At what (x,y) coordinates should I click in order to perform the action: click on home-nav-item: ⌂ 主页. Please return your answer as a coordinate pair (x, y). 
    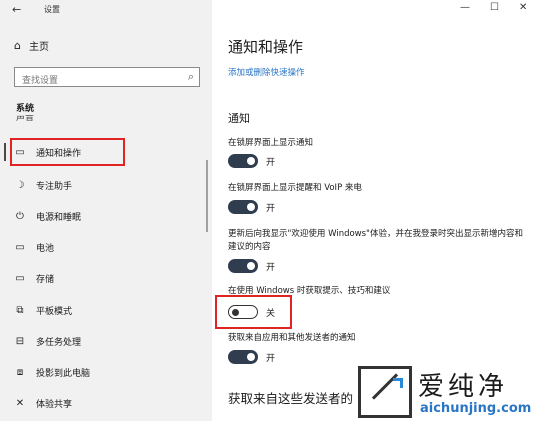
    Looking at the image, I should click on (31, 45).